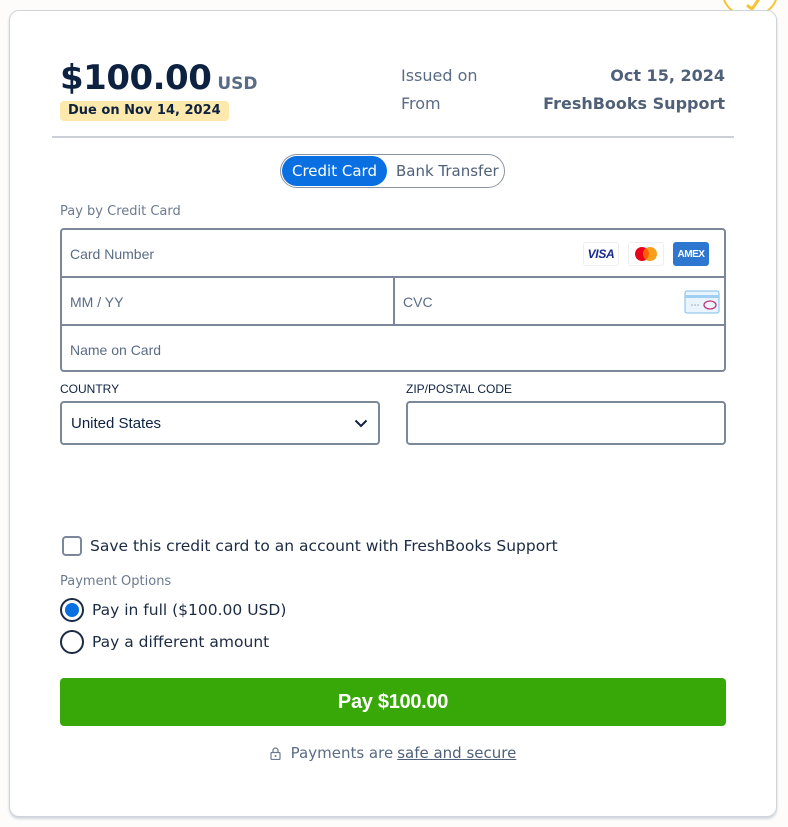 The height and width of the screenshot is (827, 788). What do you see at coordinates (393, 137) in the screenshot?
I see `header-divider` at bounding box center [393, 137].